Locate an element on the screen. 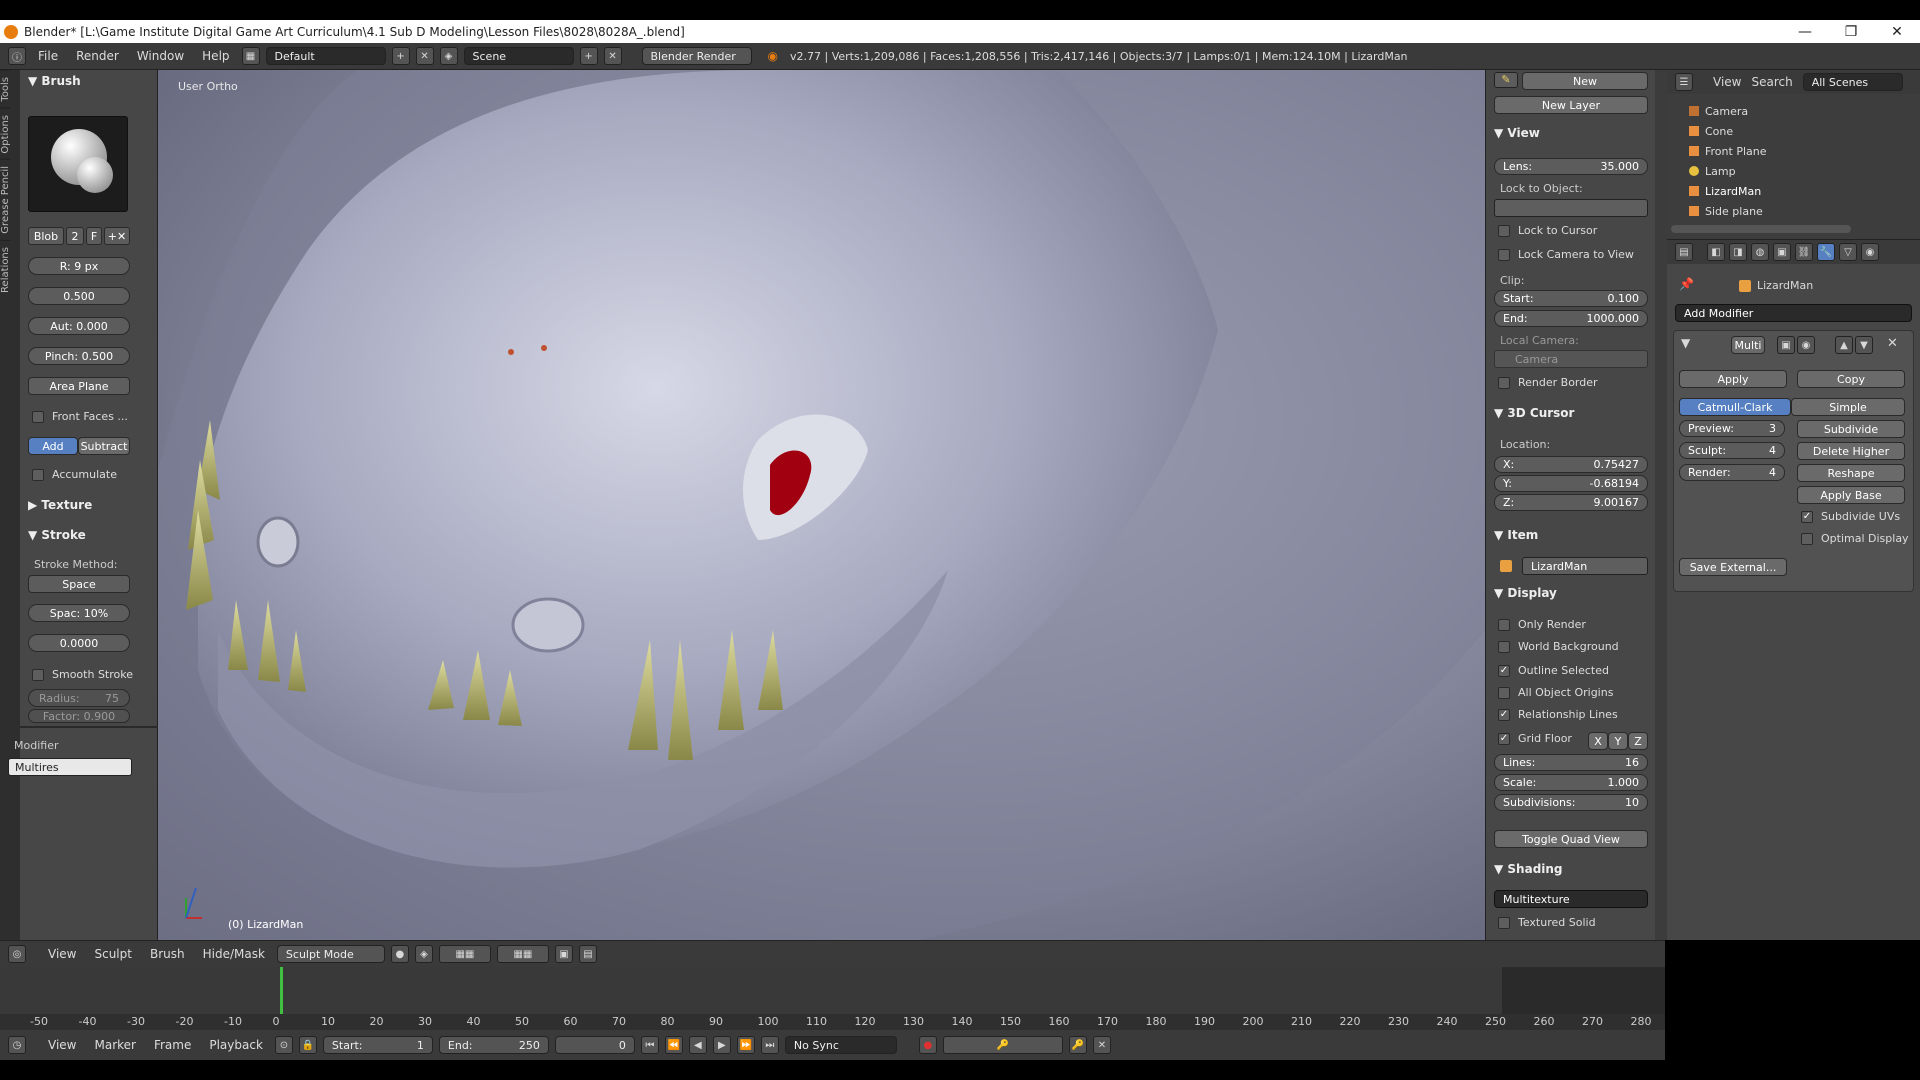 This screenshot has width=1920, height=1080. sync-dropdown: No Sync is located at coordinates (840, 1045).